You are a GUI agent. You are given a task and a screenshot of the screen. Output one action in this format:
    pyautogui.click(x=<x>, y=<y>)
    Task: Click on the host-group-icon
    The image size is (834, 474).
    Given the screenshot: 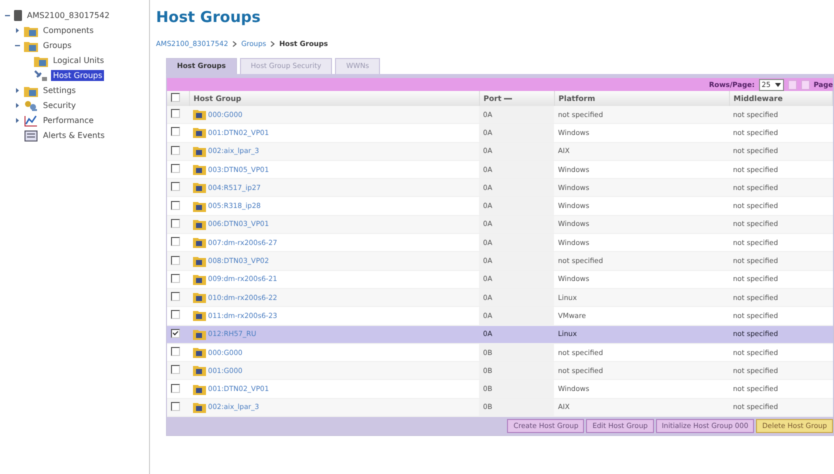 What is the action you would take?
    pyautogui.click(x=41, y=76)
    